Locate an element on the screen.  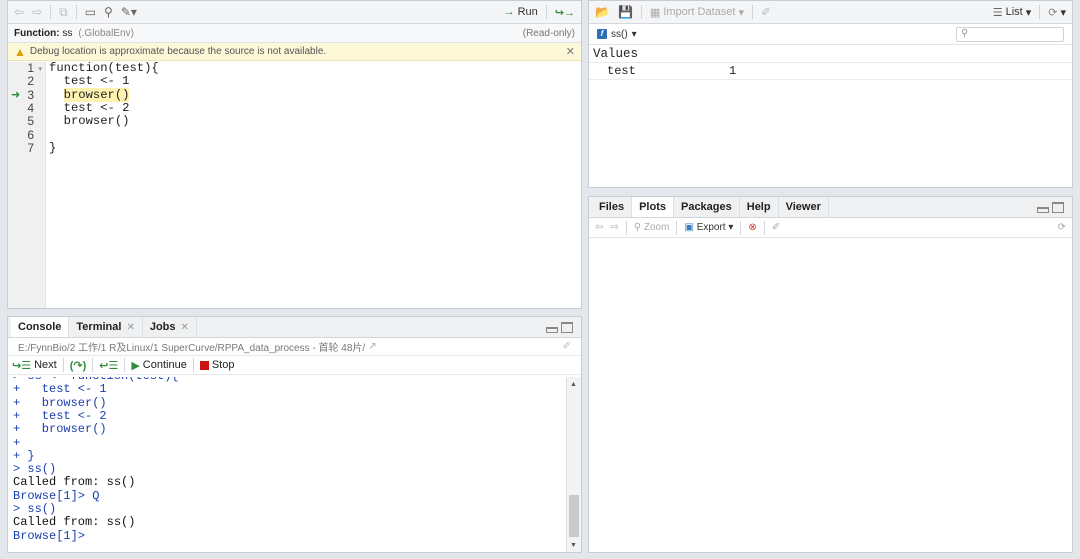
tab-help-label: Help is located at coordinates (758, 207).